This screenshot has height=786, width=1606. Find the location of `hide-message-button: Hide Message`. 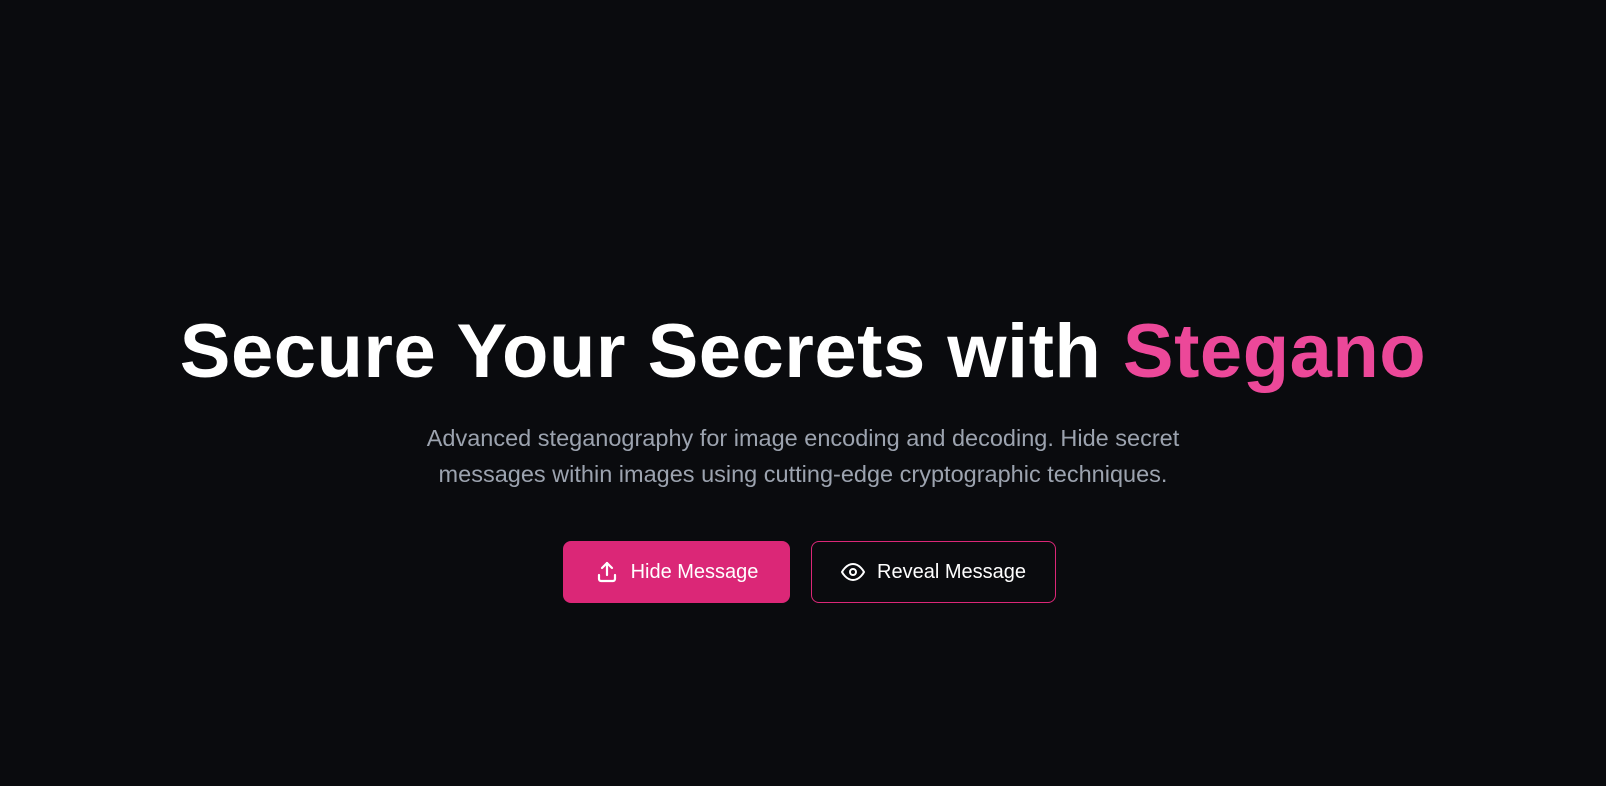

hide-message-button: Hide Message is located at coordinates (676, 572).